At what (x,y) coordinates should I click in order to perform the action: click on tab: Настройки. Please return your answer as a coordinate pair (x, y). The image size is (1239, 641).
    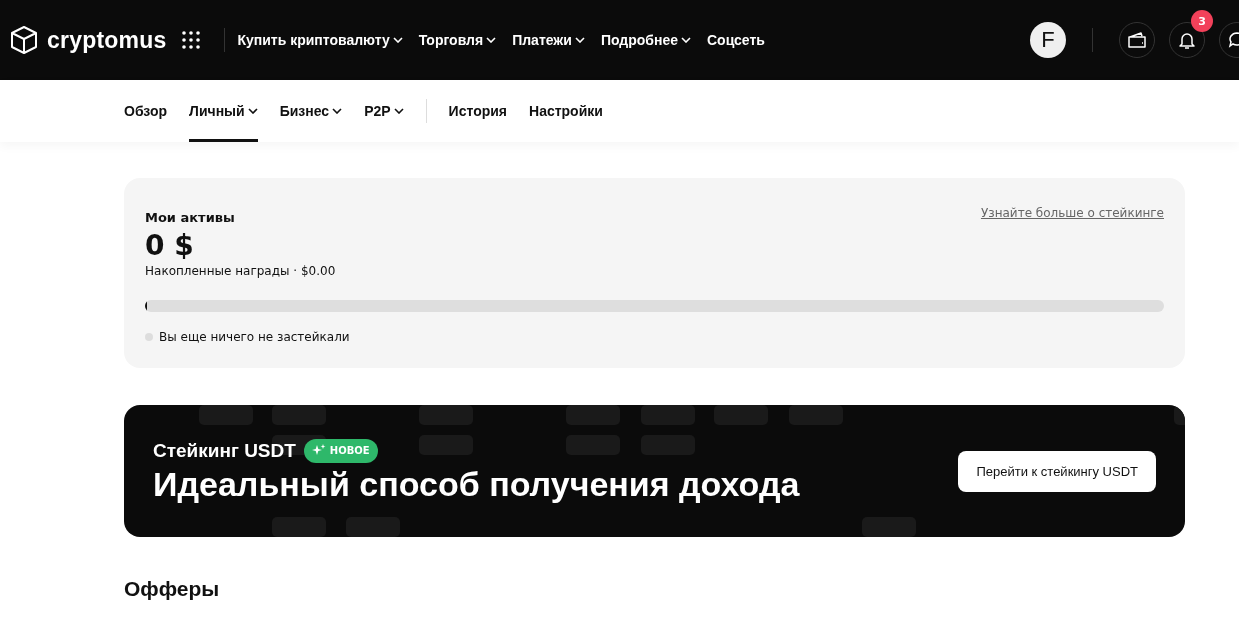
    Looking at the image, I should click on (566, 111).